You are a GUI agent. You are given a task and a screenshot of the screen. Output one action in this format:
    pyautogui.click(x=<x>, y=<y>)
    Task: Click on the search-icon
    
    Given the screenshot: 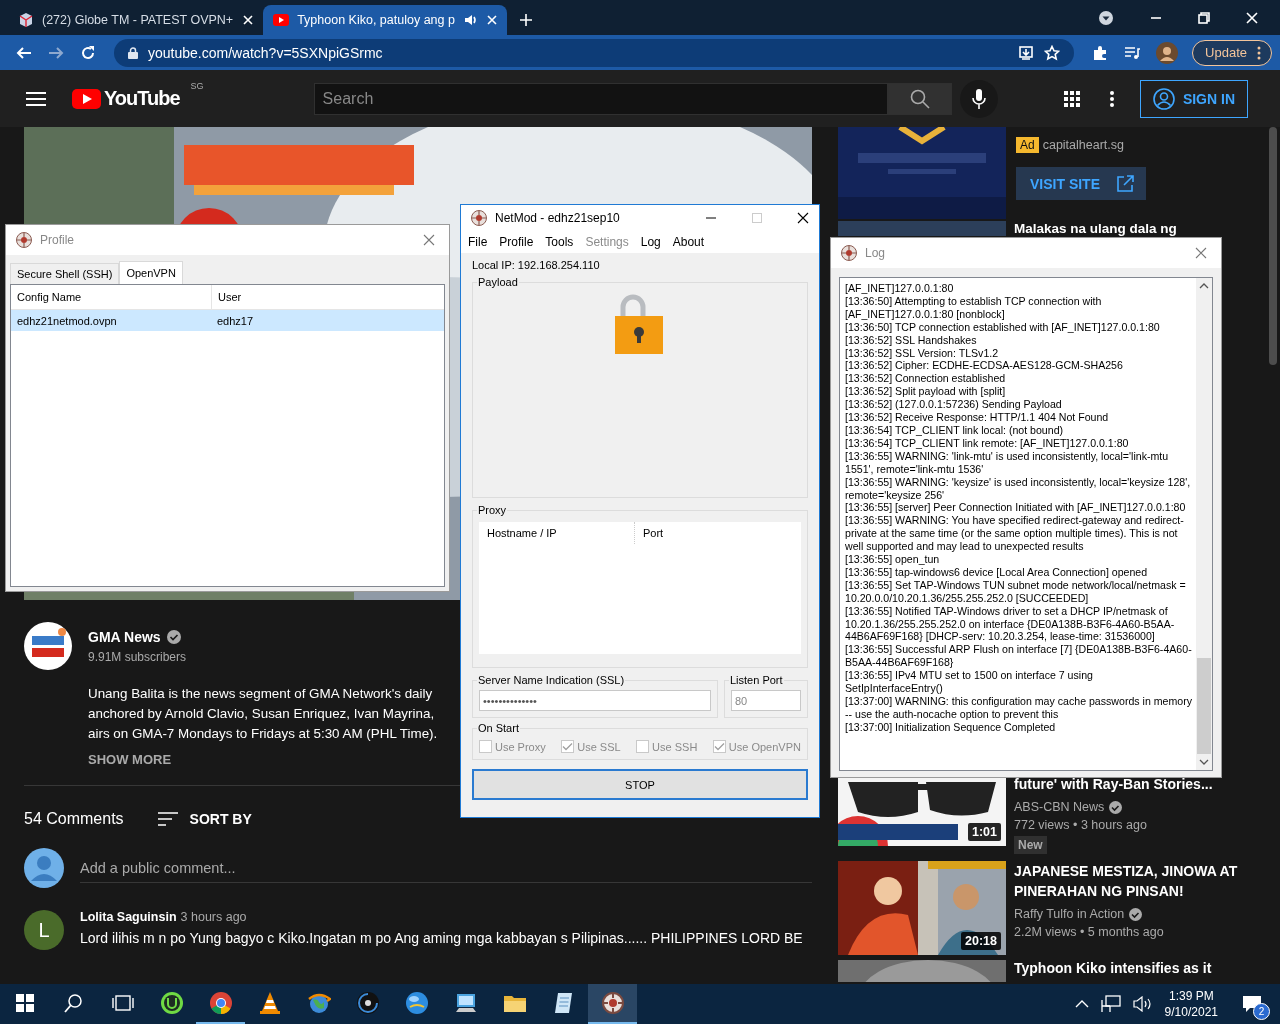 What is the action you would take?
    pyautogui.click(x=919, y=98)
    